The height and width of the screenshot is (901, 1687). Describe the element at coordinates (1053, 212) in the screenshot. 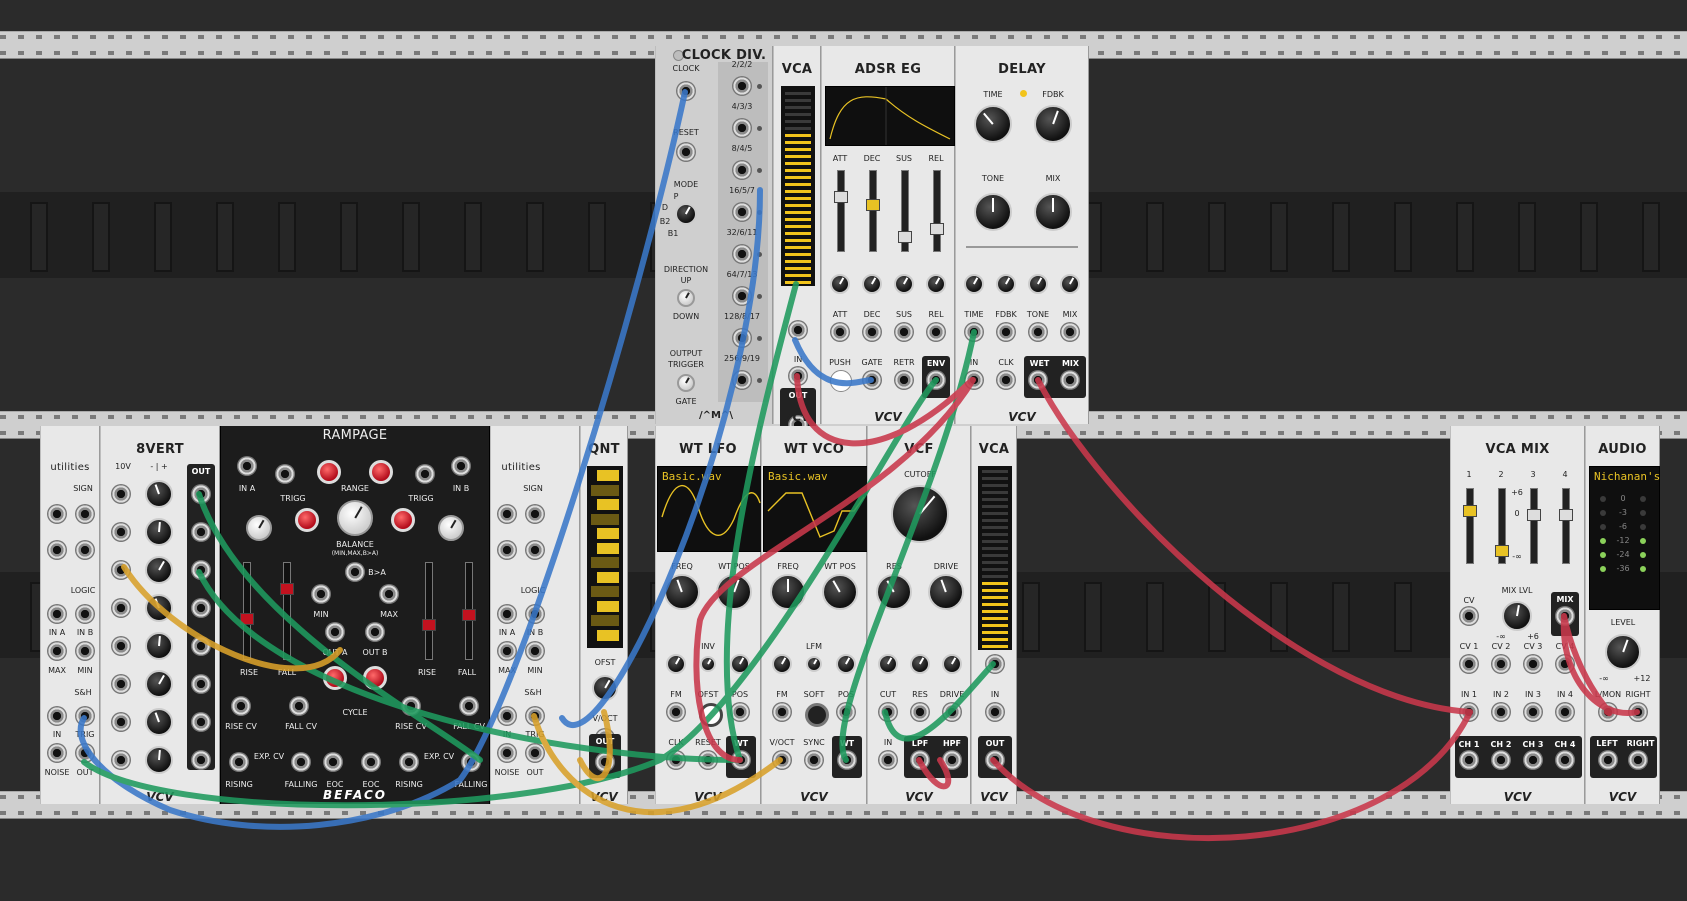

I see `mix-knob` at that location.